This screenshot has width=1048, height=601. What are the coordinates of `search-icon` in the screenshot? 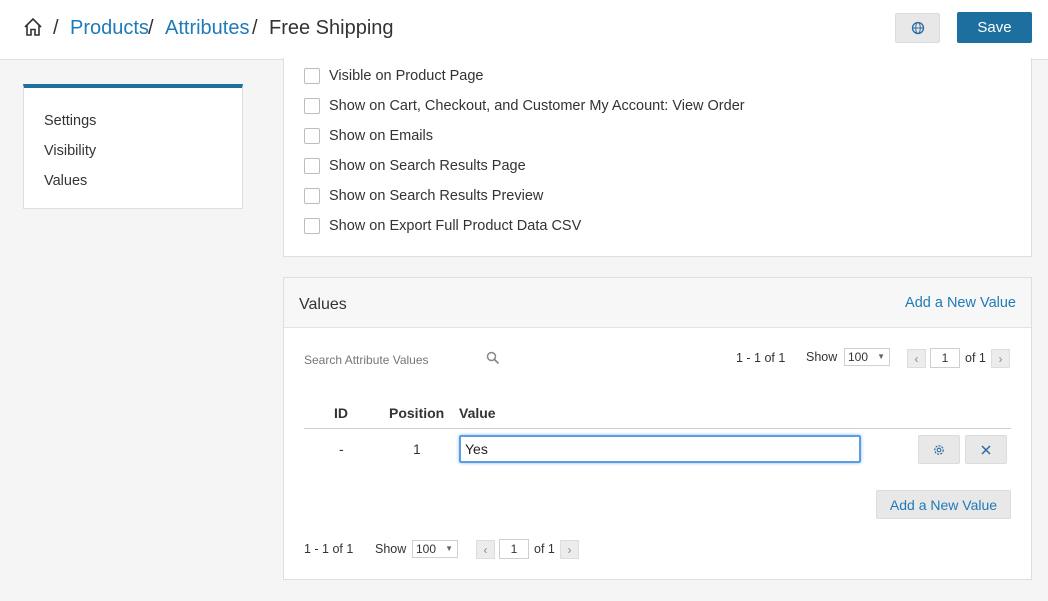 It's located at (493, 358).